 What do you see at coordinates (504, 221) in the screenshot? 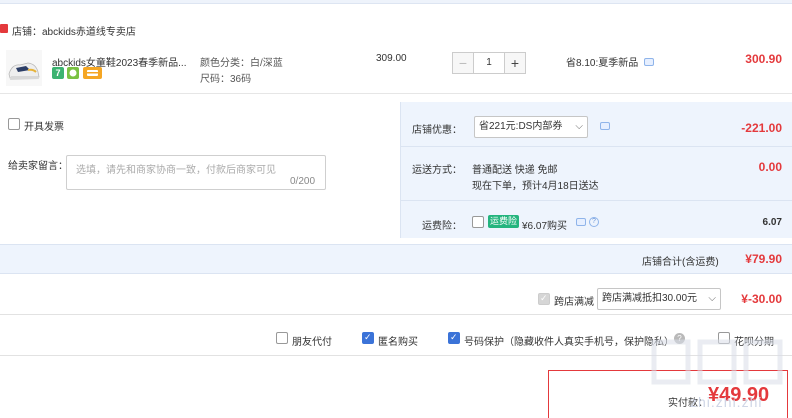
I see `insurance-badge: 运费险` at bounding box center [504, 221].